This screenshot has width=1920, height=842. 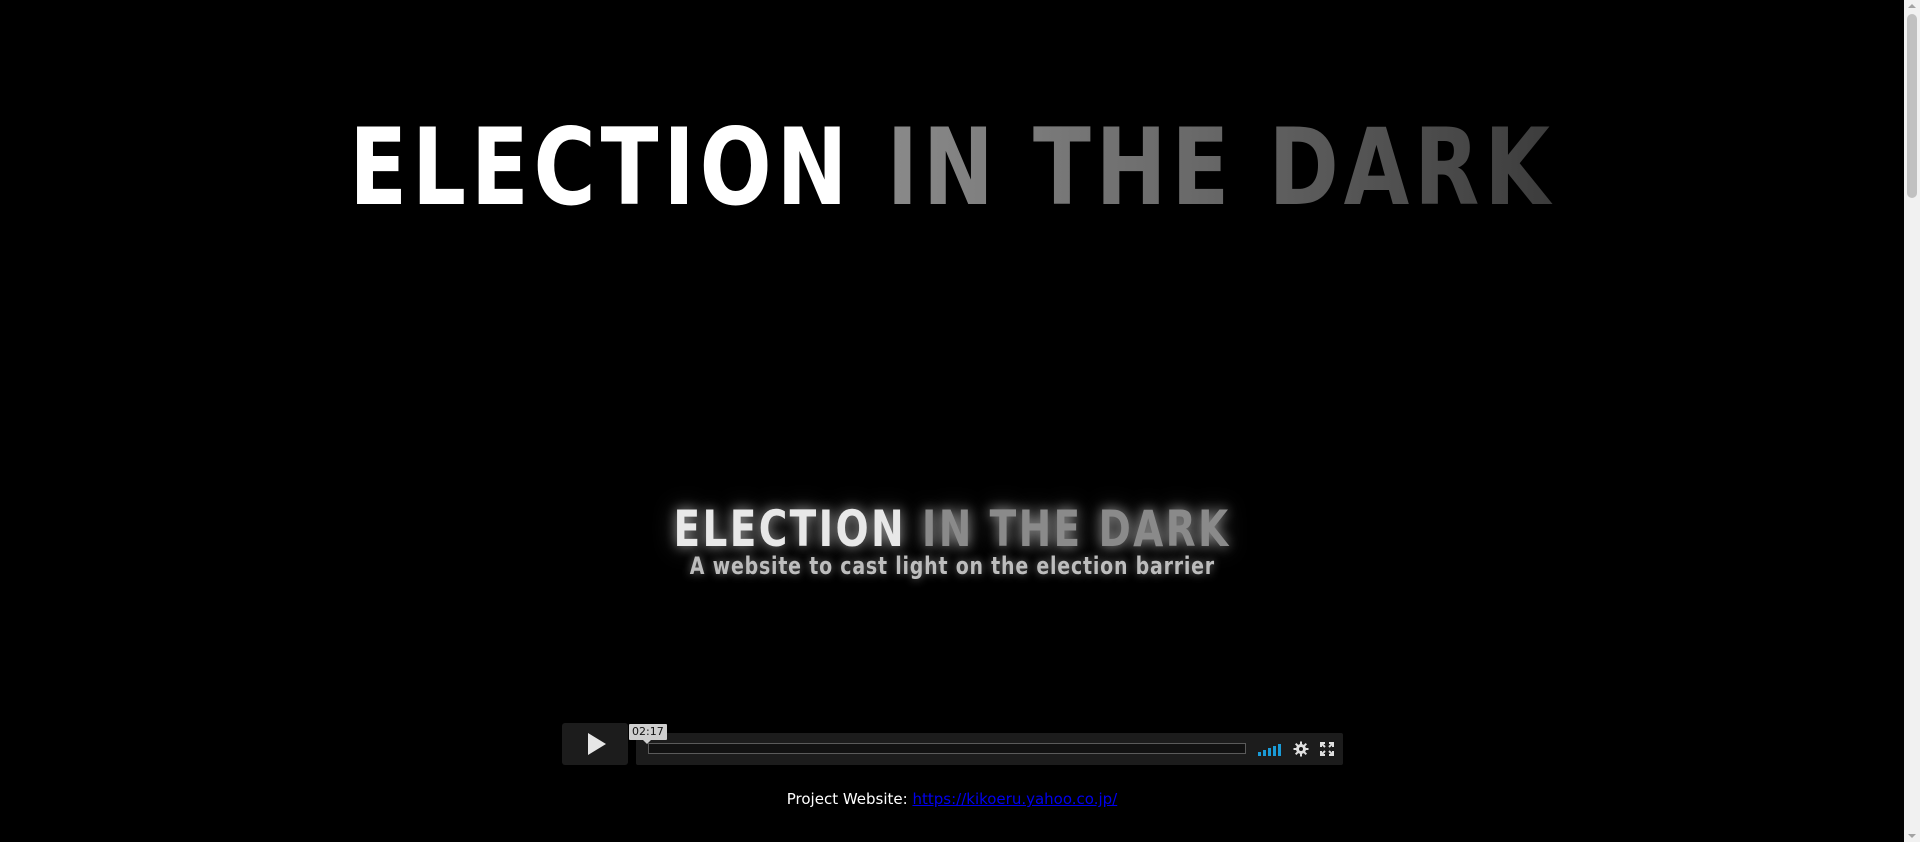 I want to click on scroll-up-icon, so click(x=1912, y=6).